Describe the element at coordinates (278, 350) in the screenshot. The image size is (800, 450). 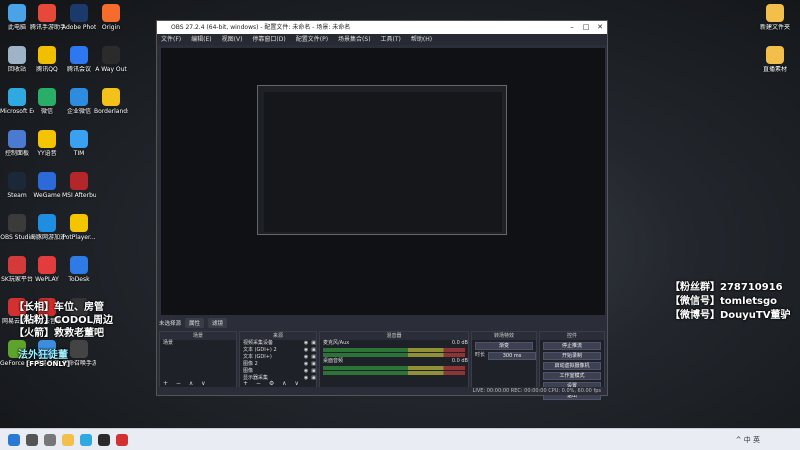
I see `source-item: 文本 (GDI+) 2 ◉ ▣` at that location.